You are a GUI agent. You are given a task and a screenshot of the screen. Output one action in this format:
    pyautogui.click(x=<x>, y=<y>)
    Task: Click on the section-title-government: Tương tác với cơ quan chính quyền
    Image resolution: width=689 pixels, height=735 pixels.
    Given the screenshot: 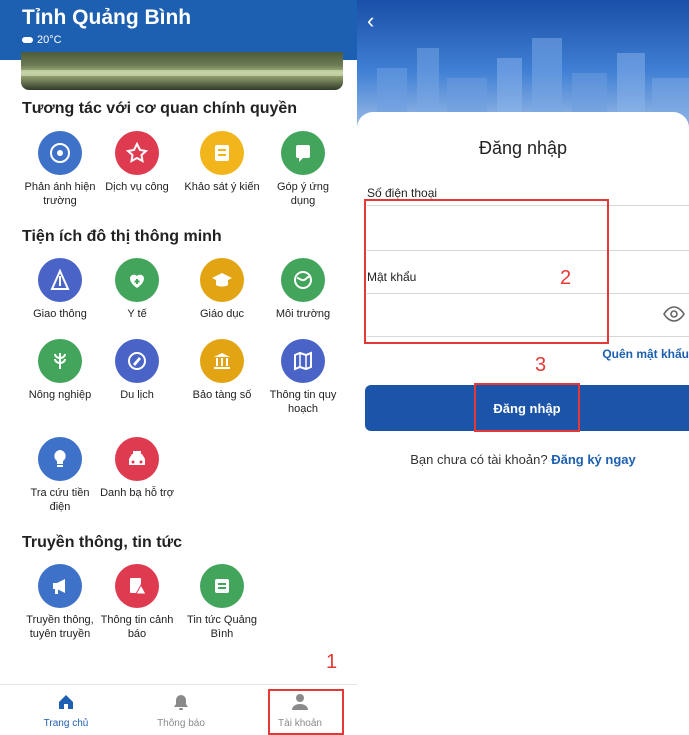 What is the action you would take?
    pyautogui.click(x=160, y=108)
    